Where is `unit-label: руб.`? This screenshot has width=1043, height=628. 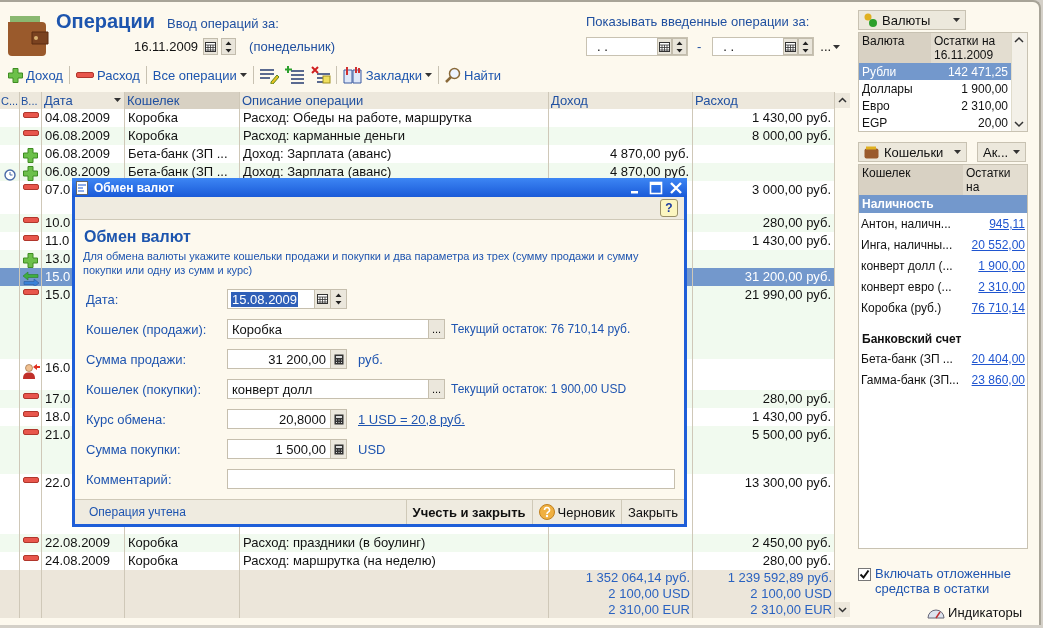
unit-label: руб. is located at coordinates (370, 359).